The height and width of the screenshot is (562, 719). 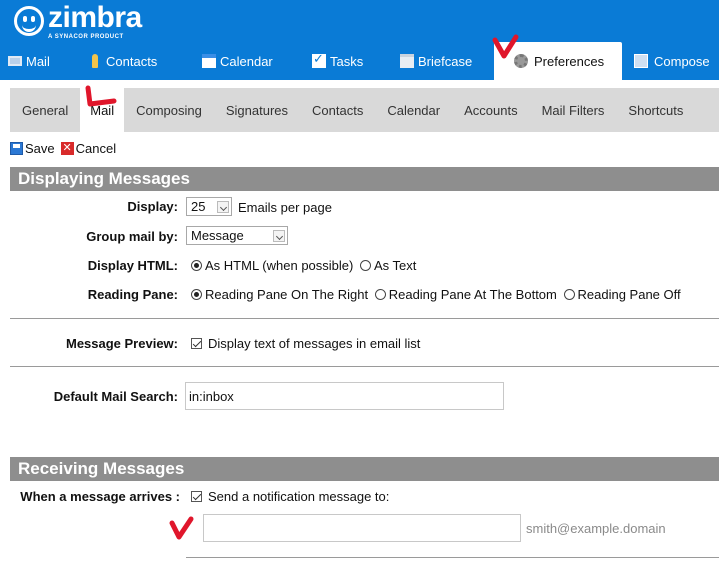 What do you see at coordinates (88, 148) in the screenshot?
I see `cancel-button: ✕ Cancel` at bounding box center [88, 148].